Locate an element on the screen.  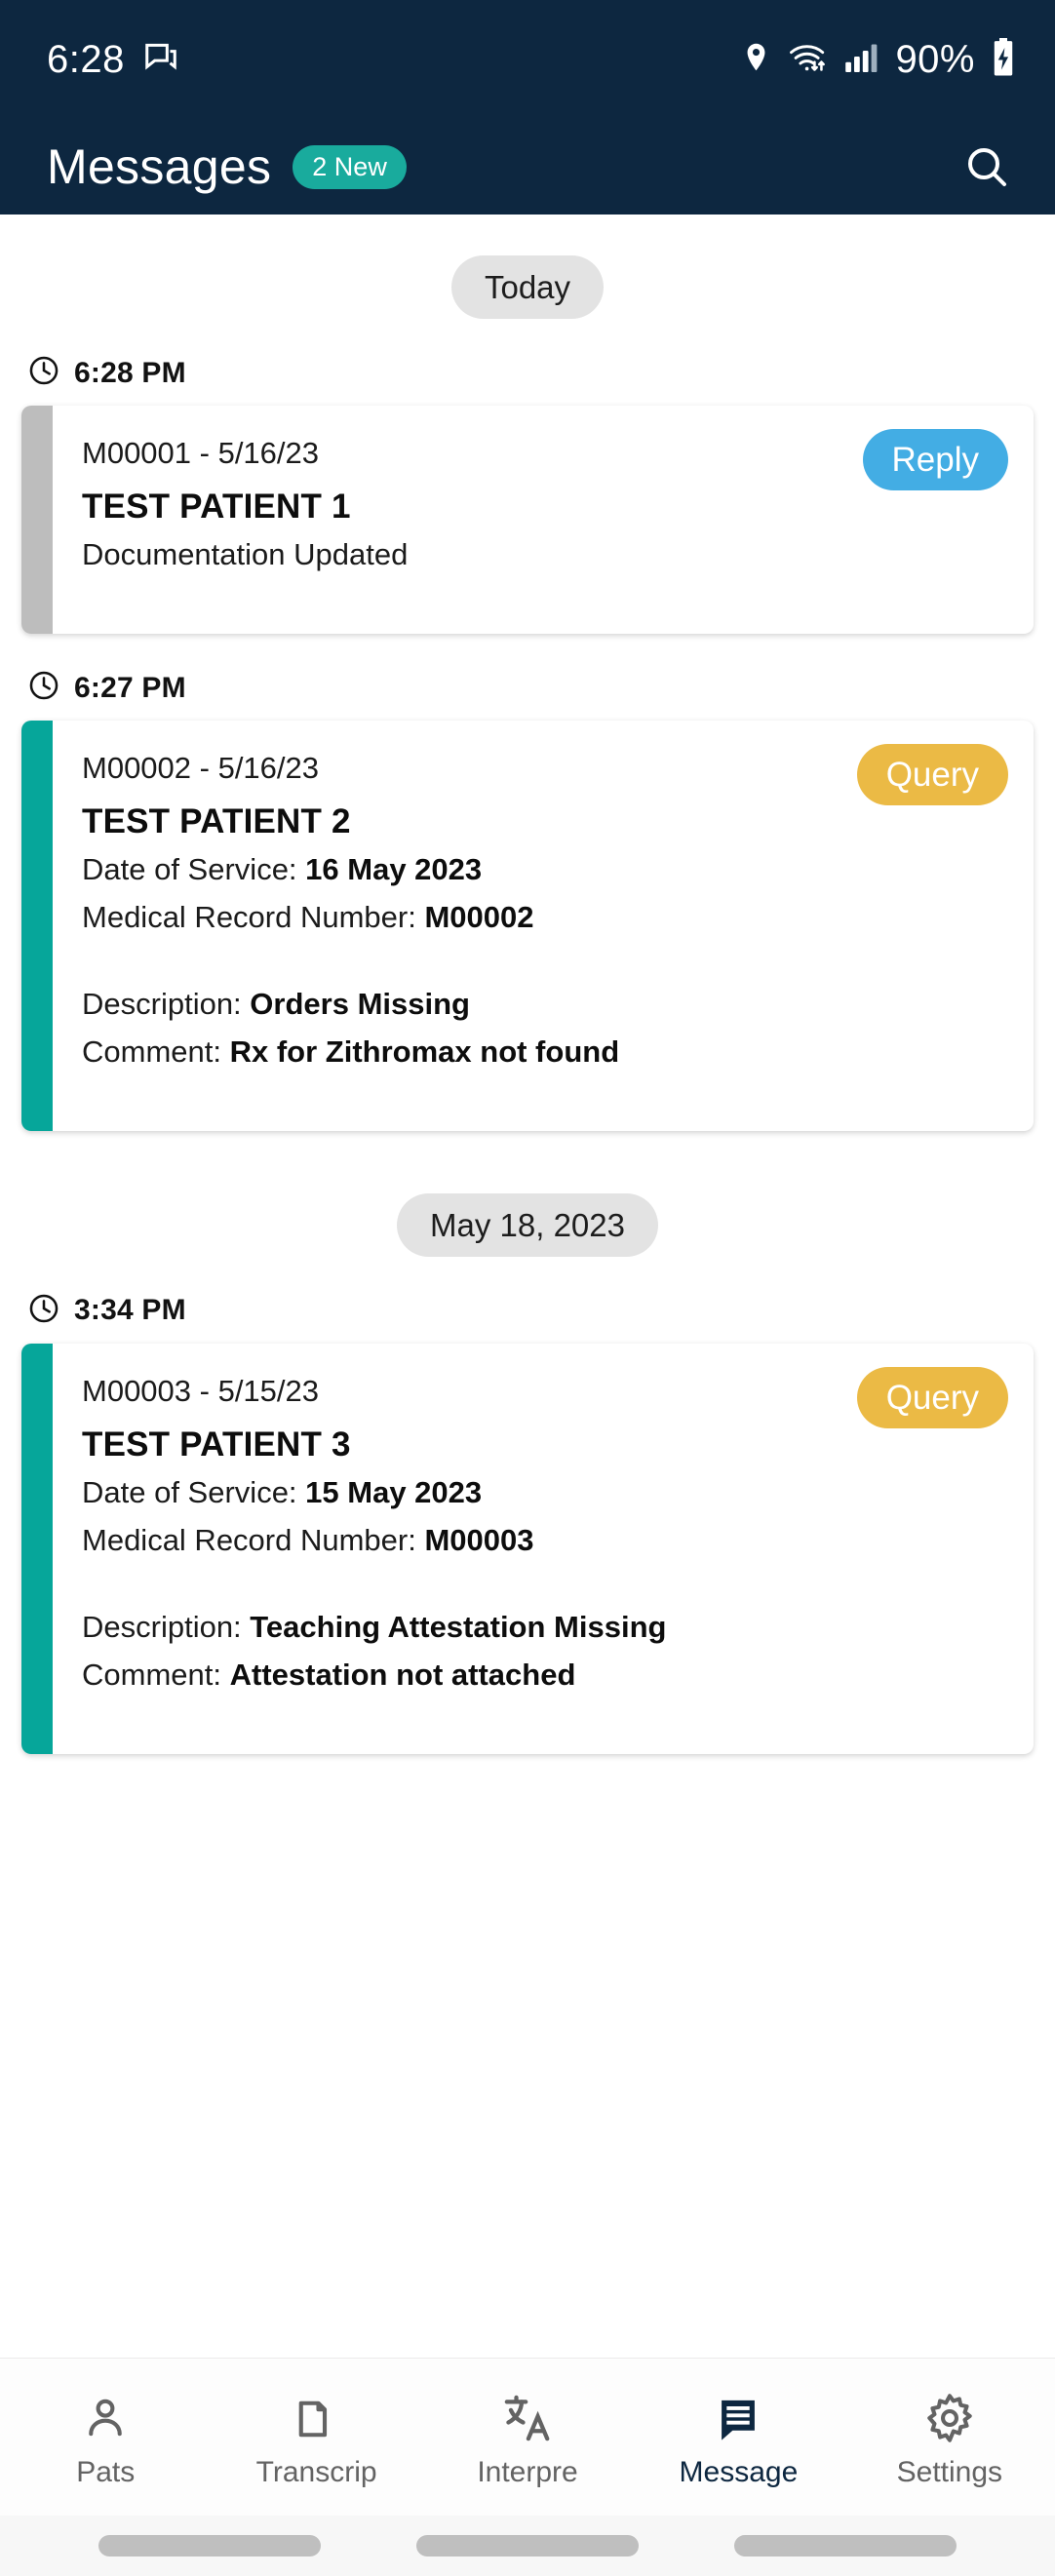
nav-back-gesture-bar is located at coordinates (209, 2545).